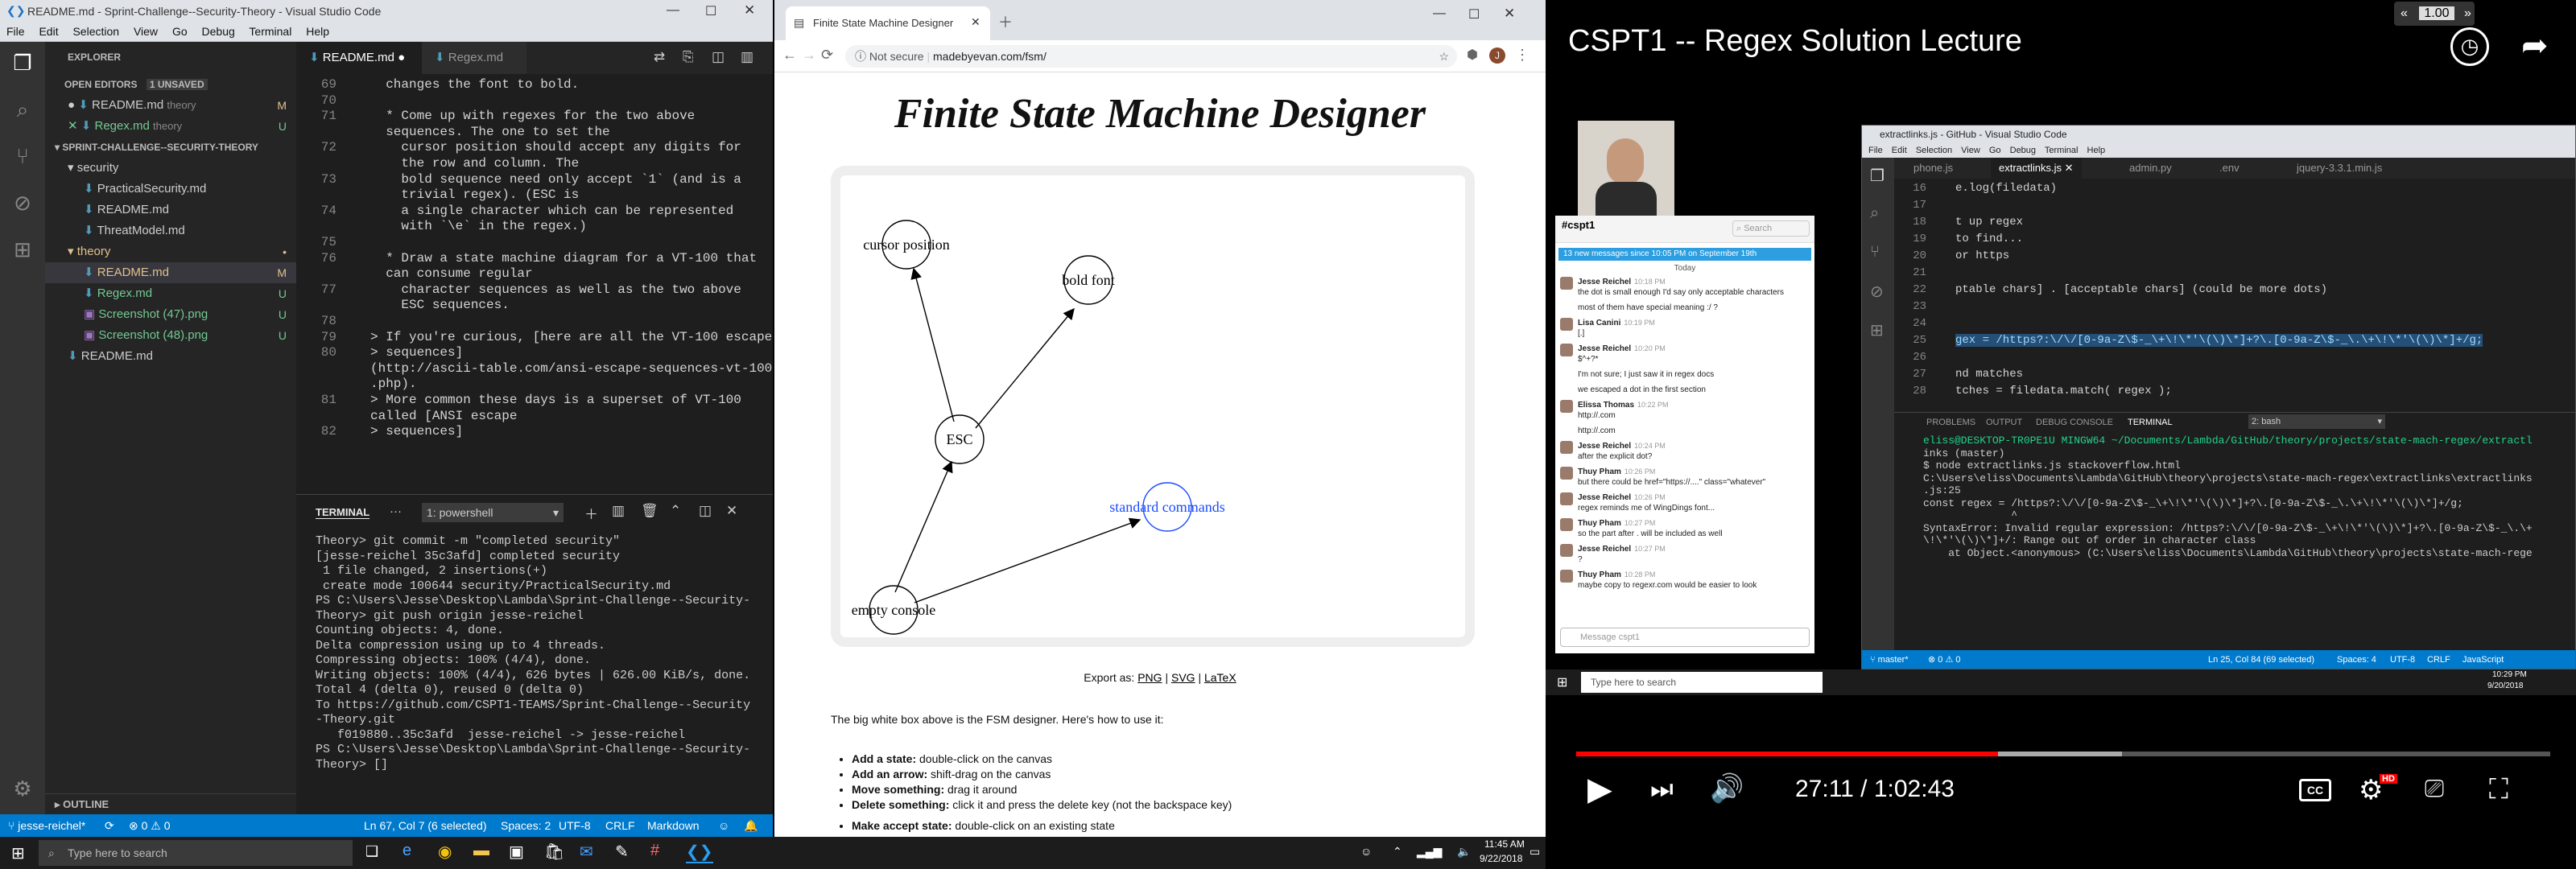  What do you see at coordinates (1950, 422) in the screenshot?
I see `inner-panel-tab: PROBLEMS` at bounding box center [1950, 422].